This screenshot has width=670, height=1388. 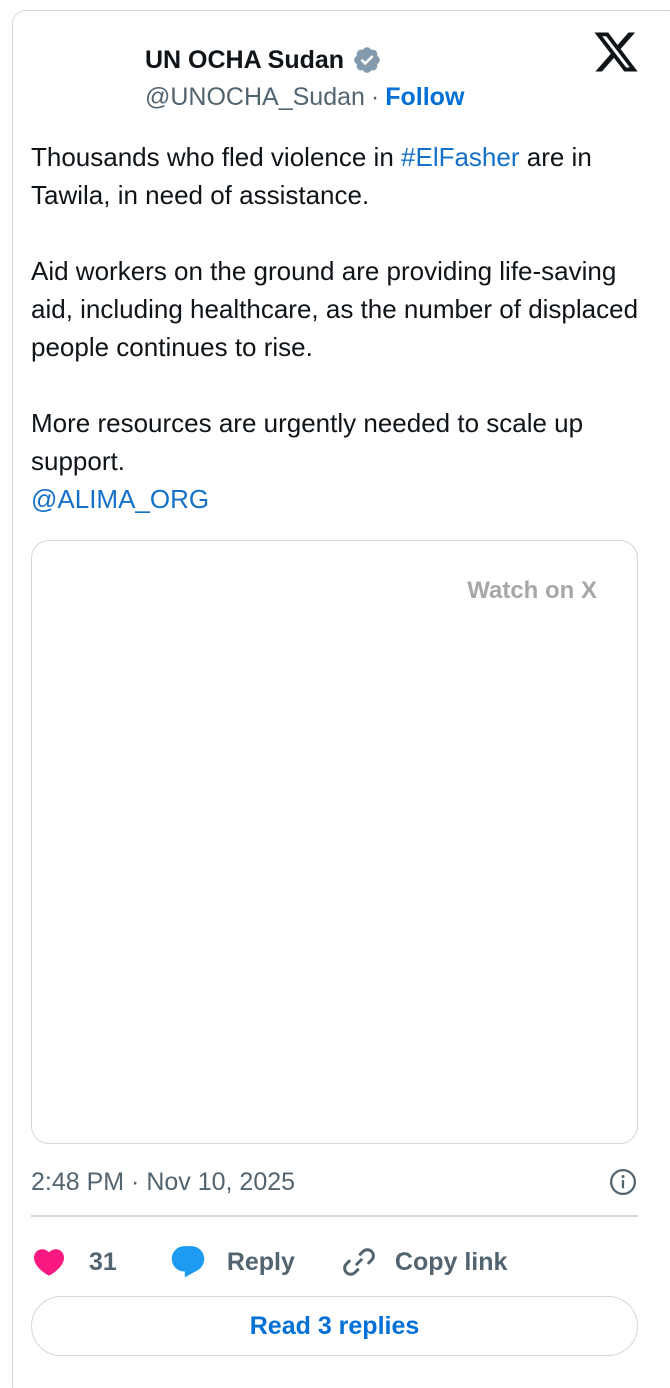 I want to click on heart-icon, so click(x=49, y=1262).